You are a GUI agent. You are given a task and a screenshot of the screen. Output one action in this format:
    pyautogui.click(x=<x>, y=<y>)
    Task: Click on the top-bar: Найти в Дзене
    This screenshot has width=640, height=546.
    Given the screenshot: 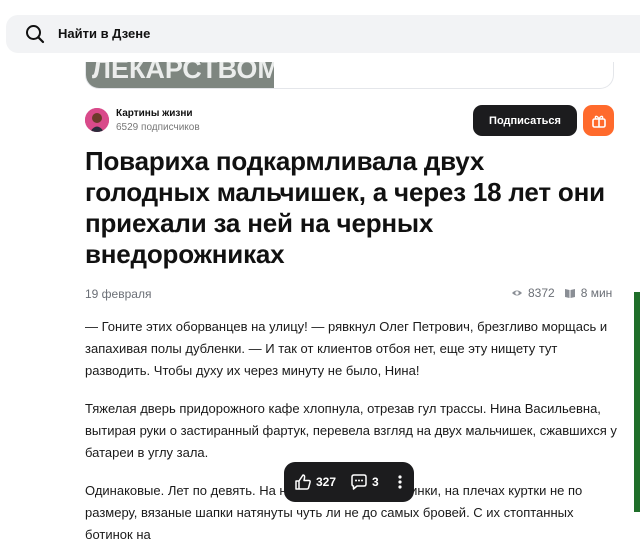 What is the action you would take?
    pyautogui.click(x=320, y=31)
    